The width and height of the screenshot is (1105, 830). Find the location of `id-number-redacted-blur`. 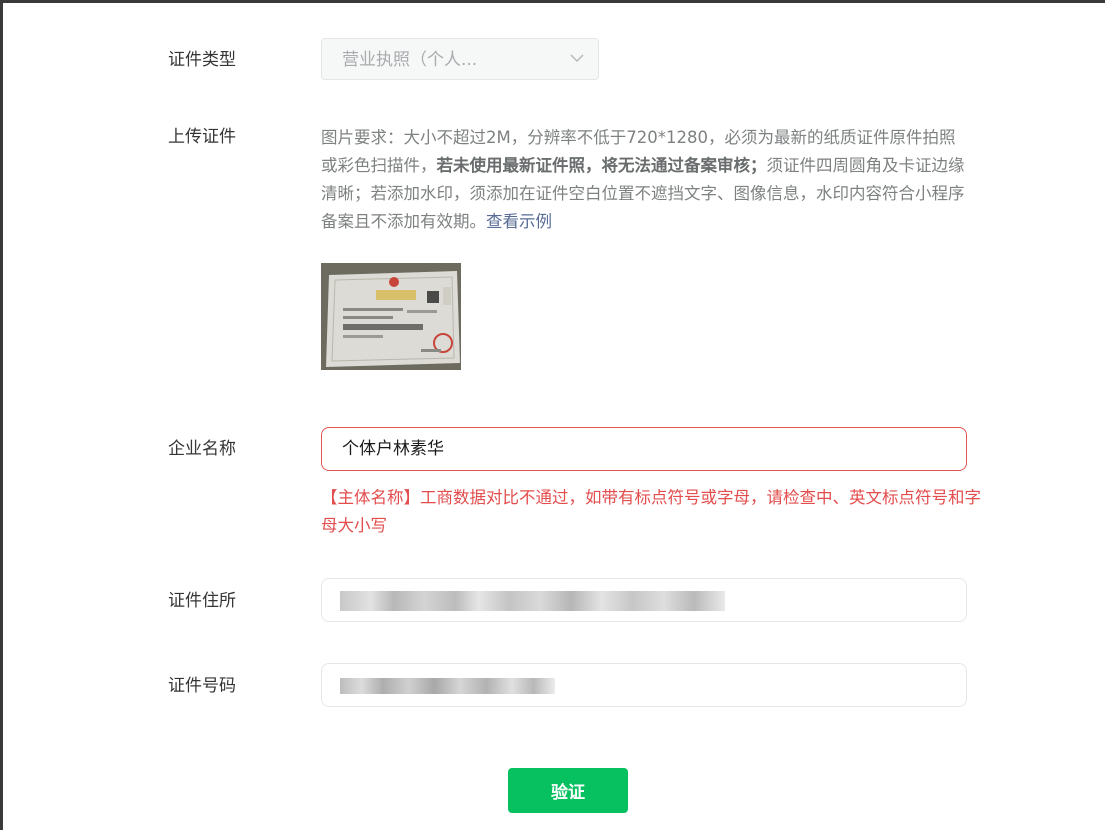

id-number-redacted-blur is located at coordinates (447, 686).